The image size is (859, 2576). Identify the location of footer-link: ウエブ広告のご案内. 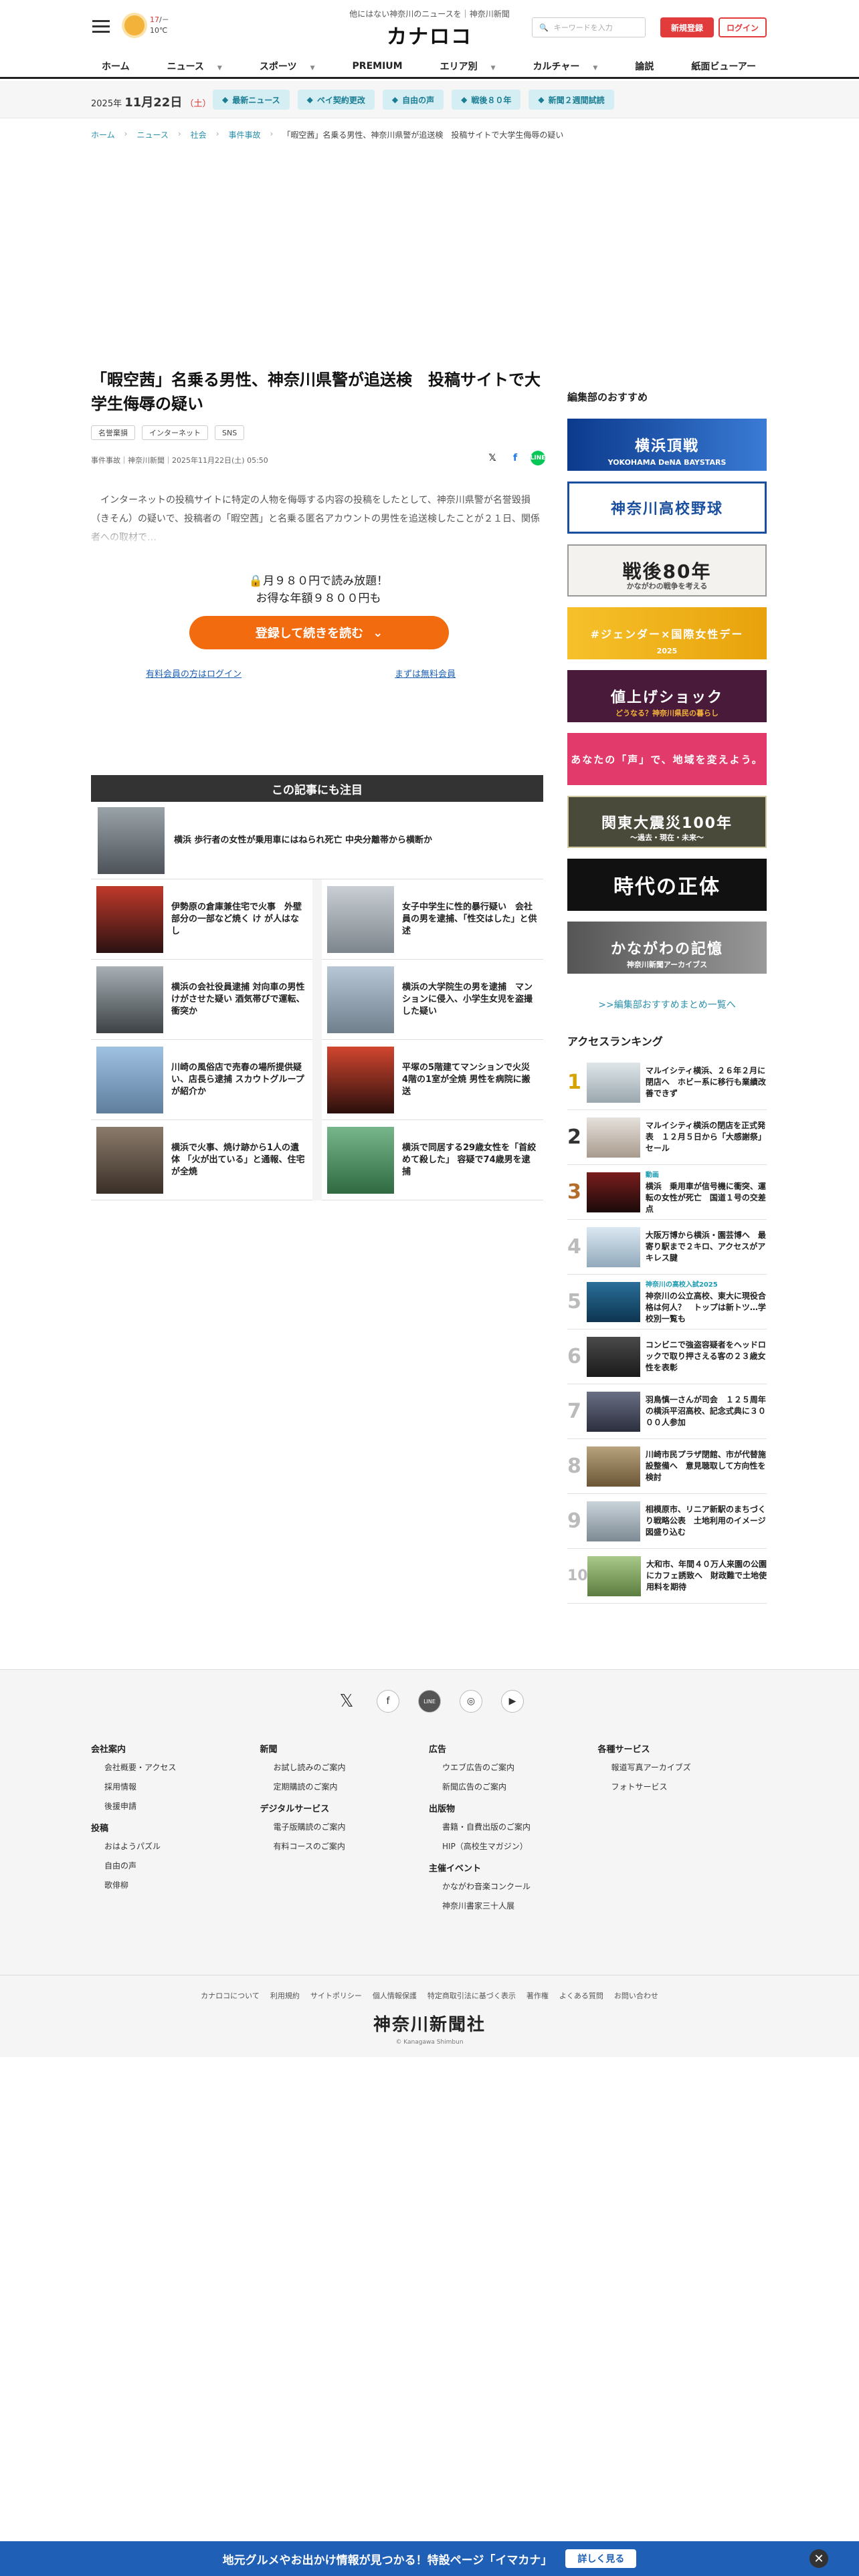
(520, 1767).